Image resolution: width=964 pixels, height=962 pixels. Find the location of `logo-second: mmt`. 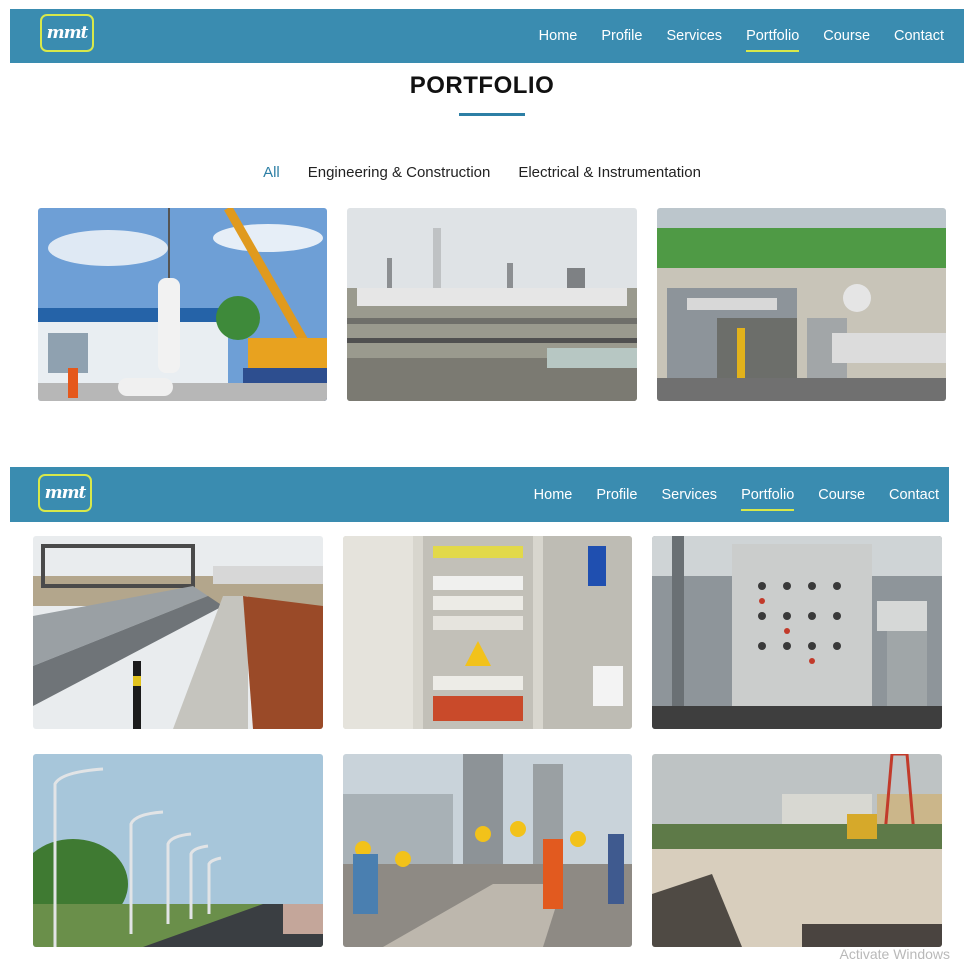

logo-second: mmt is located at coordinates (65, 493).